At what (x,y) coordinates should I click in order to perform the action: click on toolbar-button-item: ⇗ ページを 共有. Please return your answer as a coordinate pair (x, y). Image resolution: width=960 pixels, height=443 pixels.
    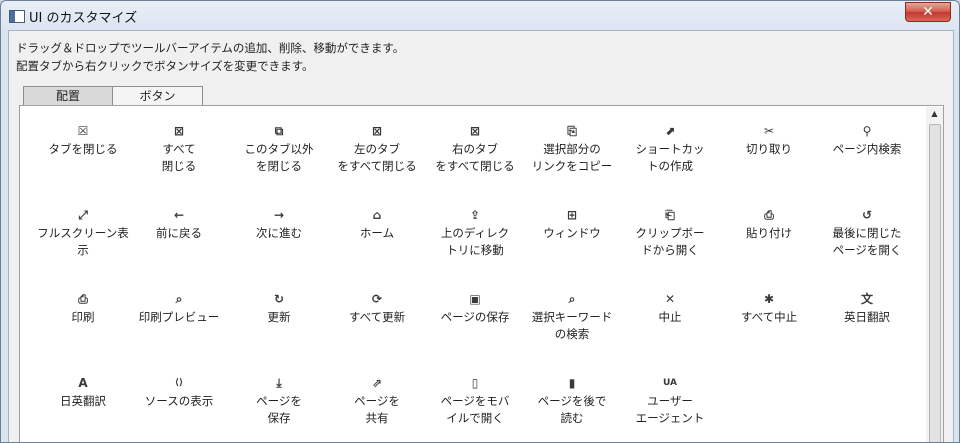
    Looking at the image, I should click on (377, 401).